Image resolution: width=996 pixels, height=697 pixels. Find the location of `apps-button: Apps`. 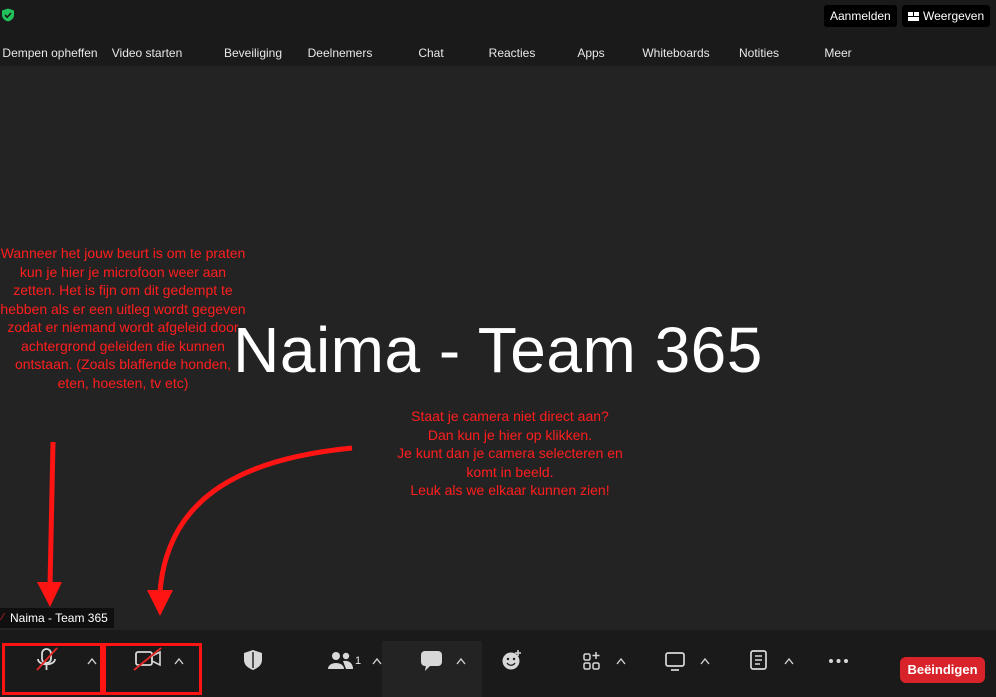

apps-button: Apps is located at coordinates (591, 33).